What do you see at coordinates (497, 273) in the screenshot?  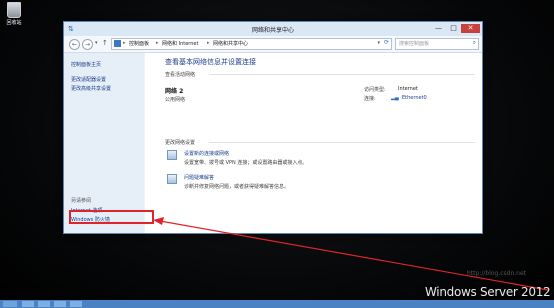 I see `faint-watermark-text: http://blog.csdn.net` at bounding box center [497, 273].